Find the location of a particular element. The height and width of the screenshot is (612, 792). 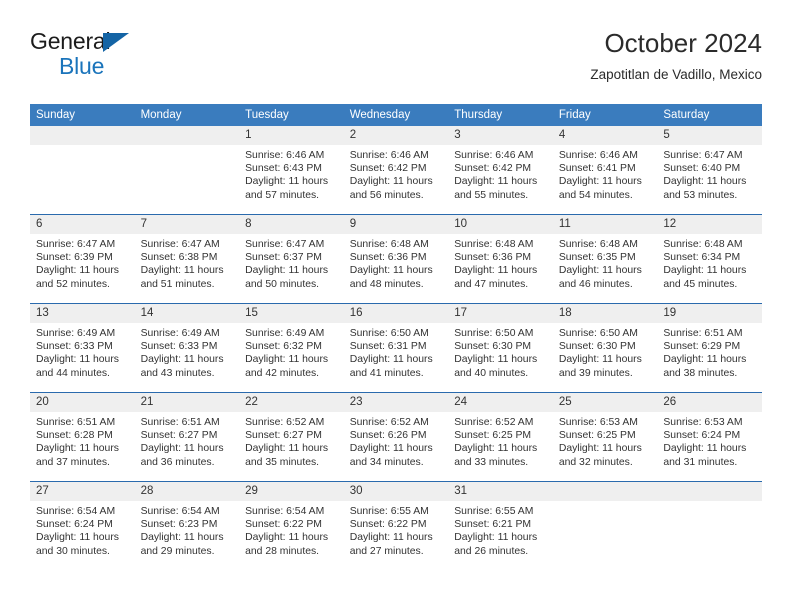

sunset-time: Sunset: 6:30 PM is located at coordinates (597, 347).